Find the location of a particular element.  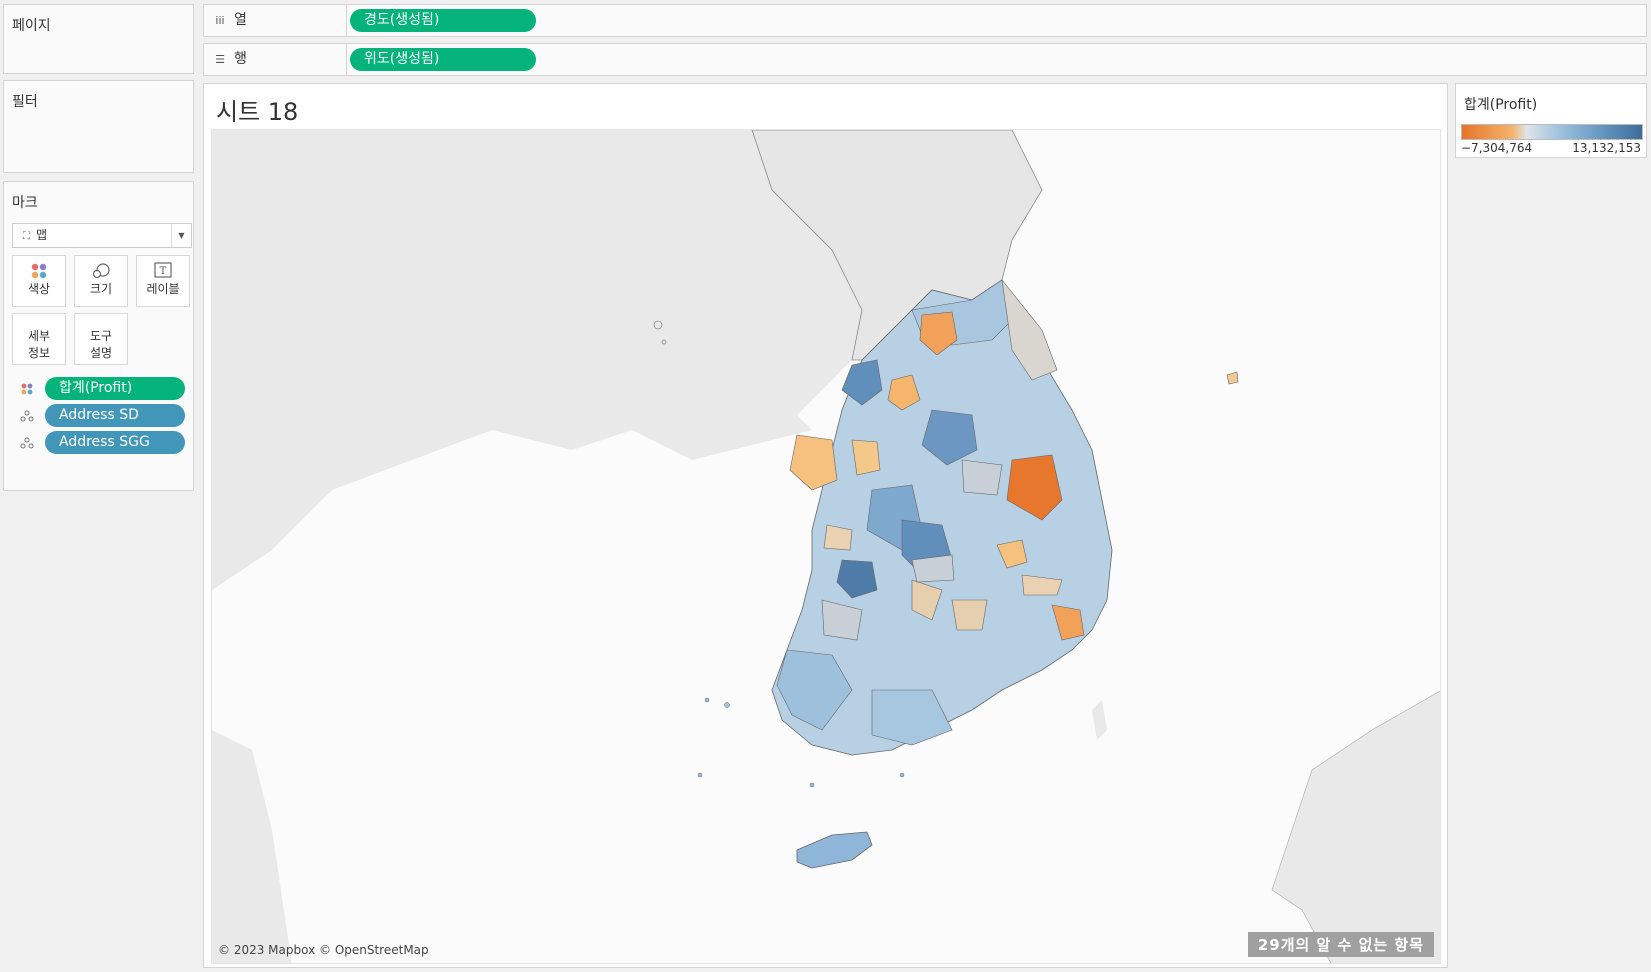

color-button-label: 색상 is located at coordinates (39, 289).